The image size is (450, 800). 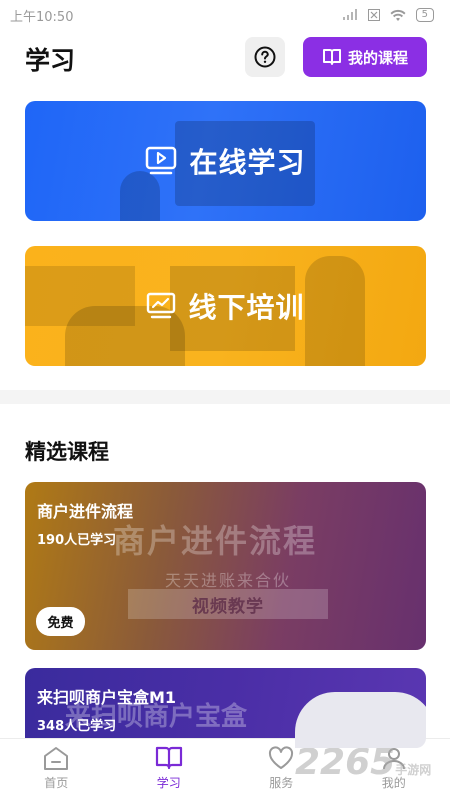 What do you see at coordinates (50, 60) in the screenshot?
I see `page-title: 学习` at bounding box center [50, 60].